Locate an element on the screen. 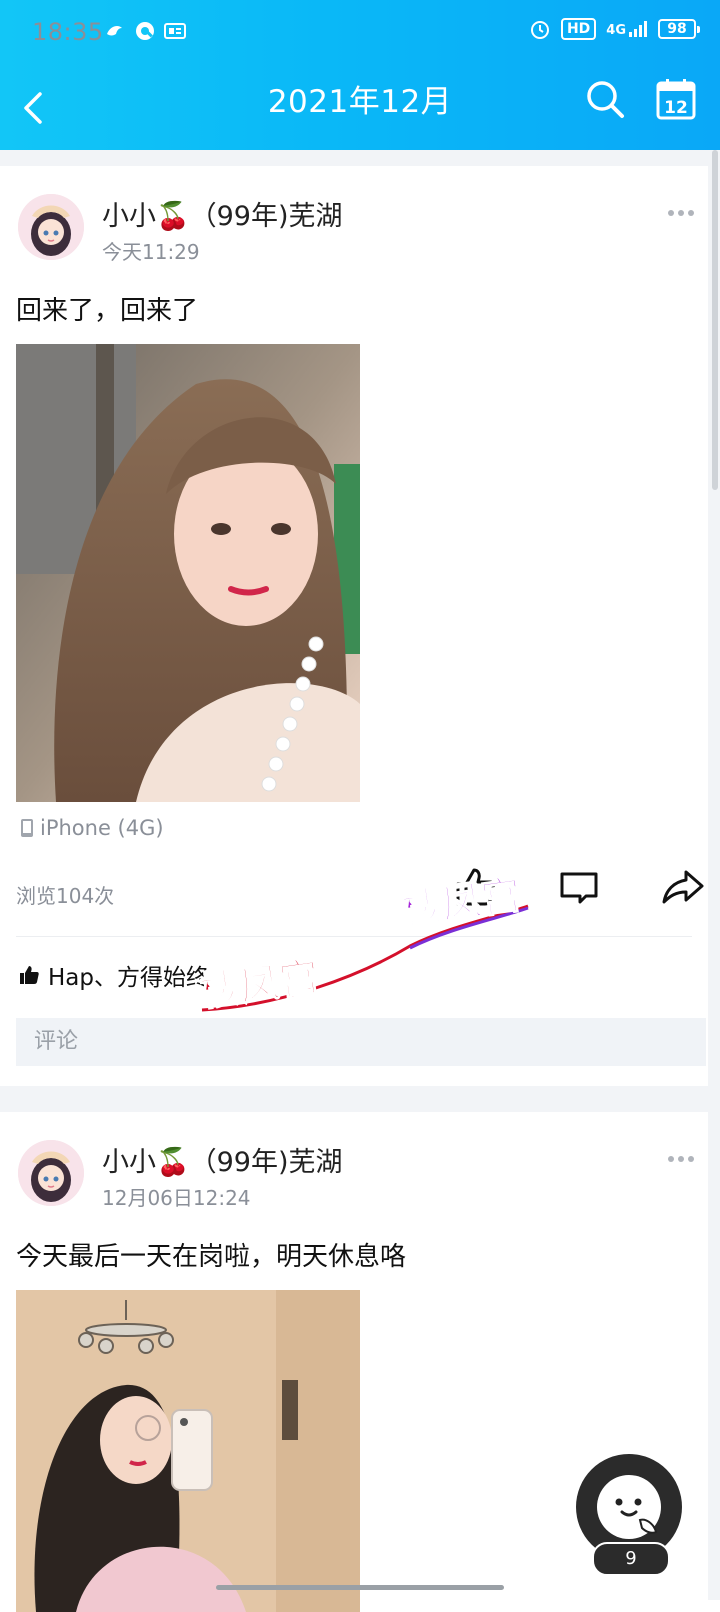 The width and height of the screenshot is (720, 1612). toutiao-icon is located at coordinates (175, 31).